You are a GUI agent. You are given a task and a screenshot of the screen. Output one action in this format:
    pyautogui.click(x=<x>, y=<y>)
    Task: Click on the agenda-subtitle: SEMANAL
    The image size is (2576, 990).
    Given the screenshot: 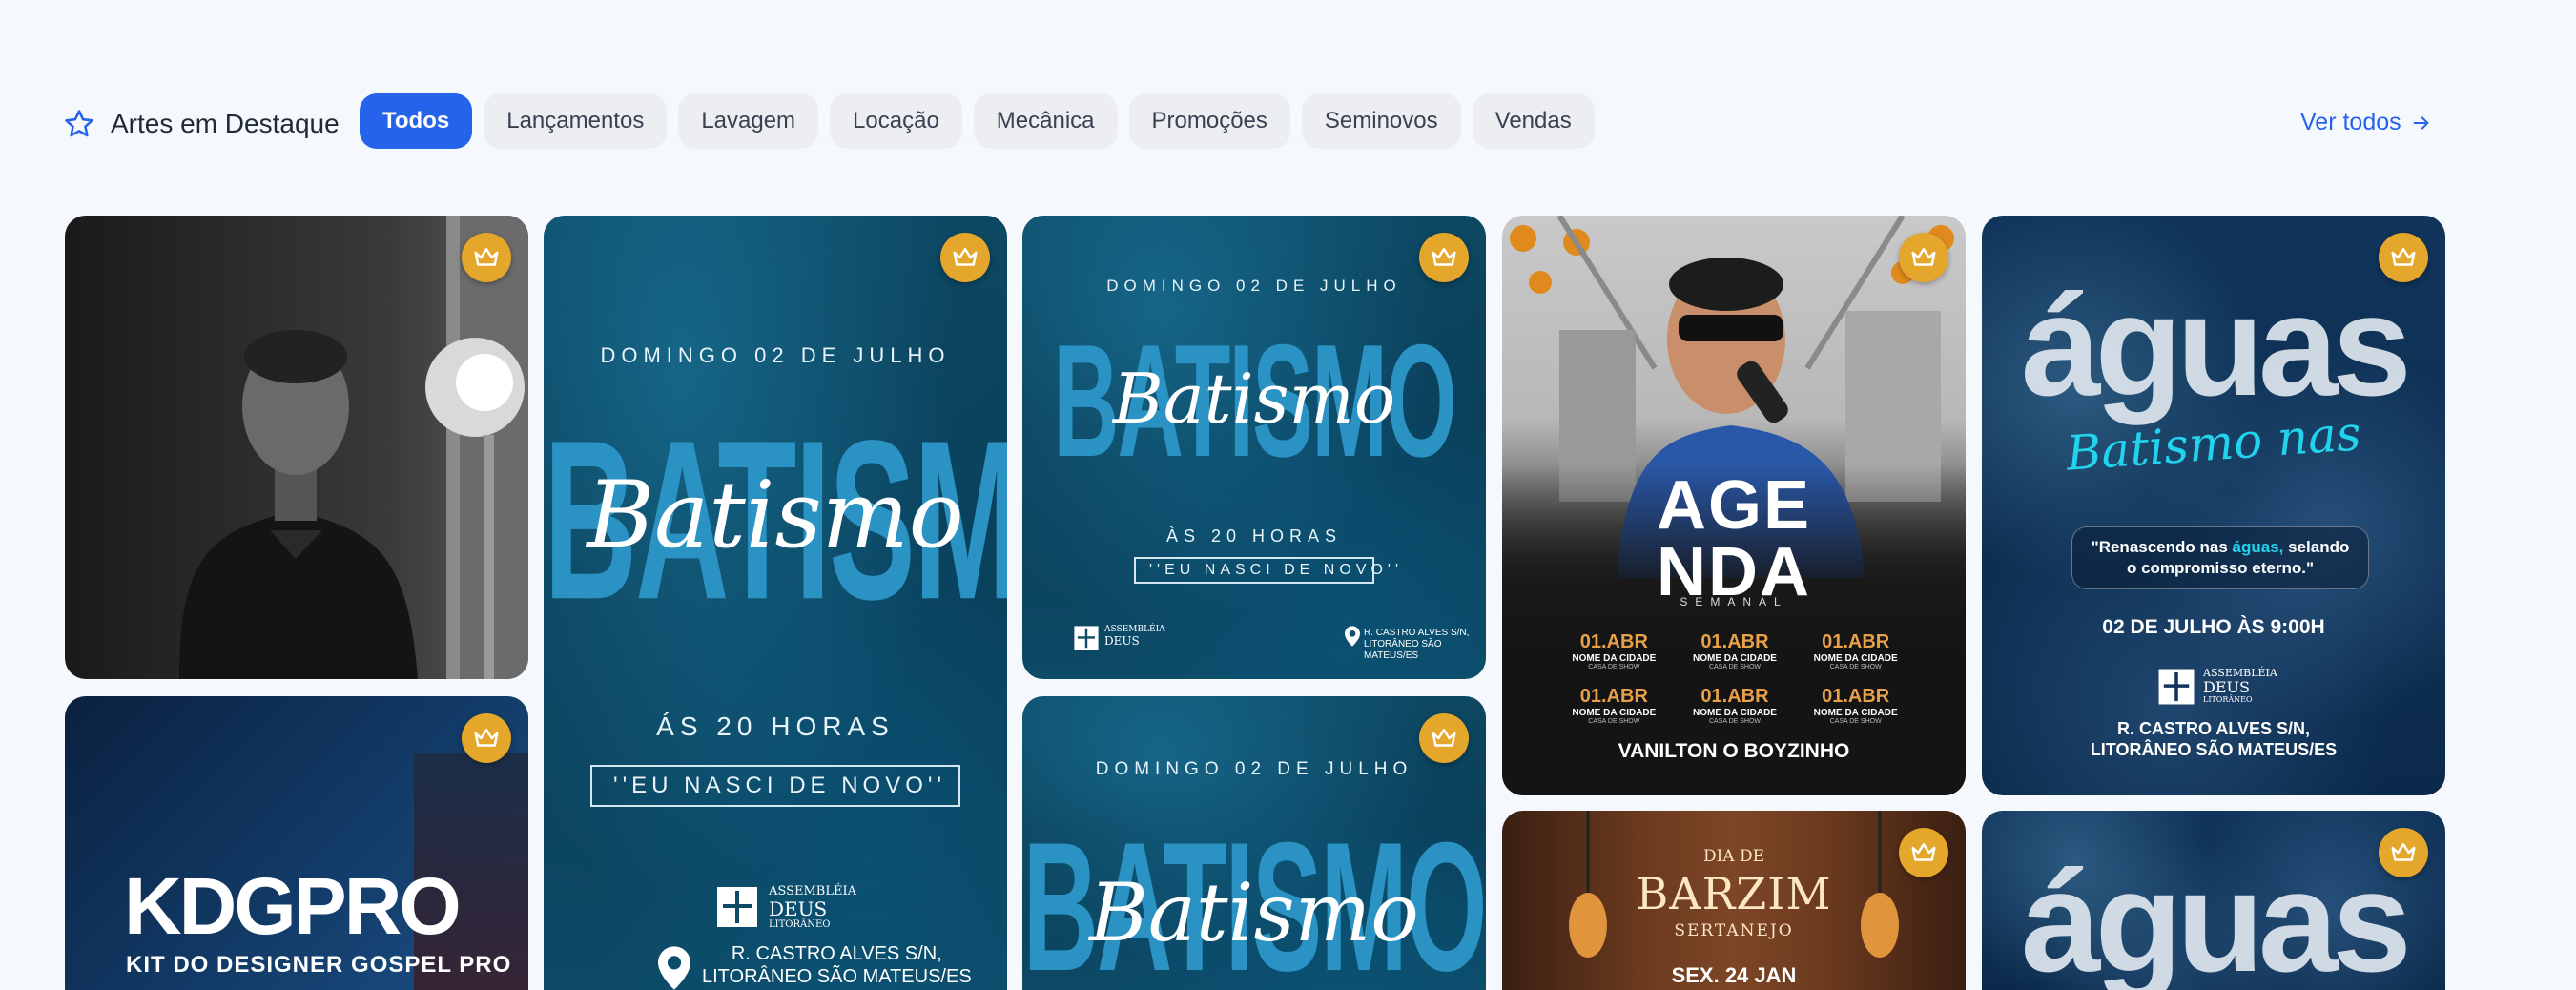 What is the action you would take?
    pyautogui.click(x=1734, y=602)
    